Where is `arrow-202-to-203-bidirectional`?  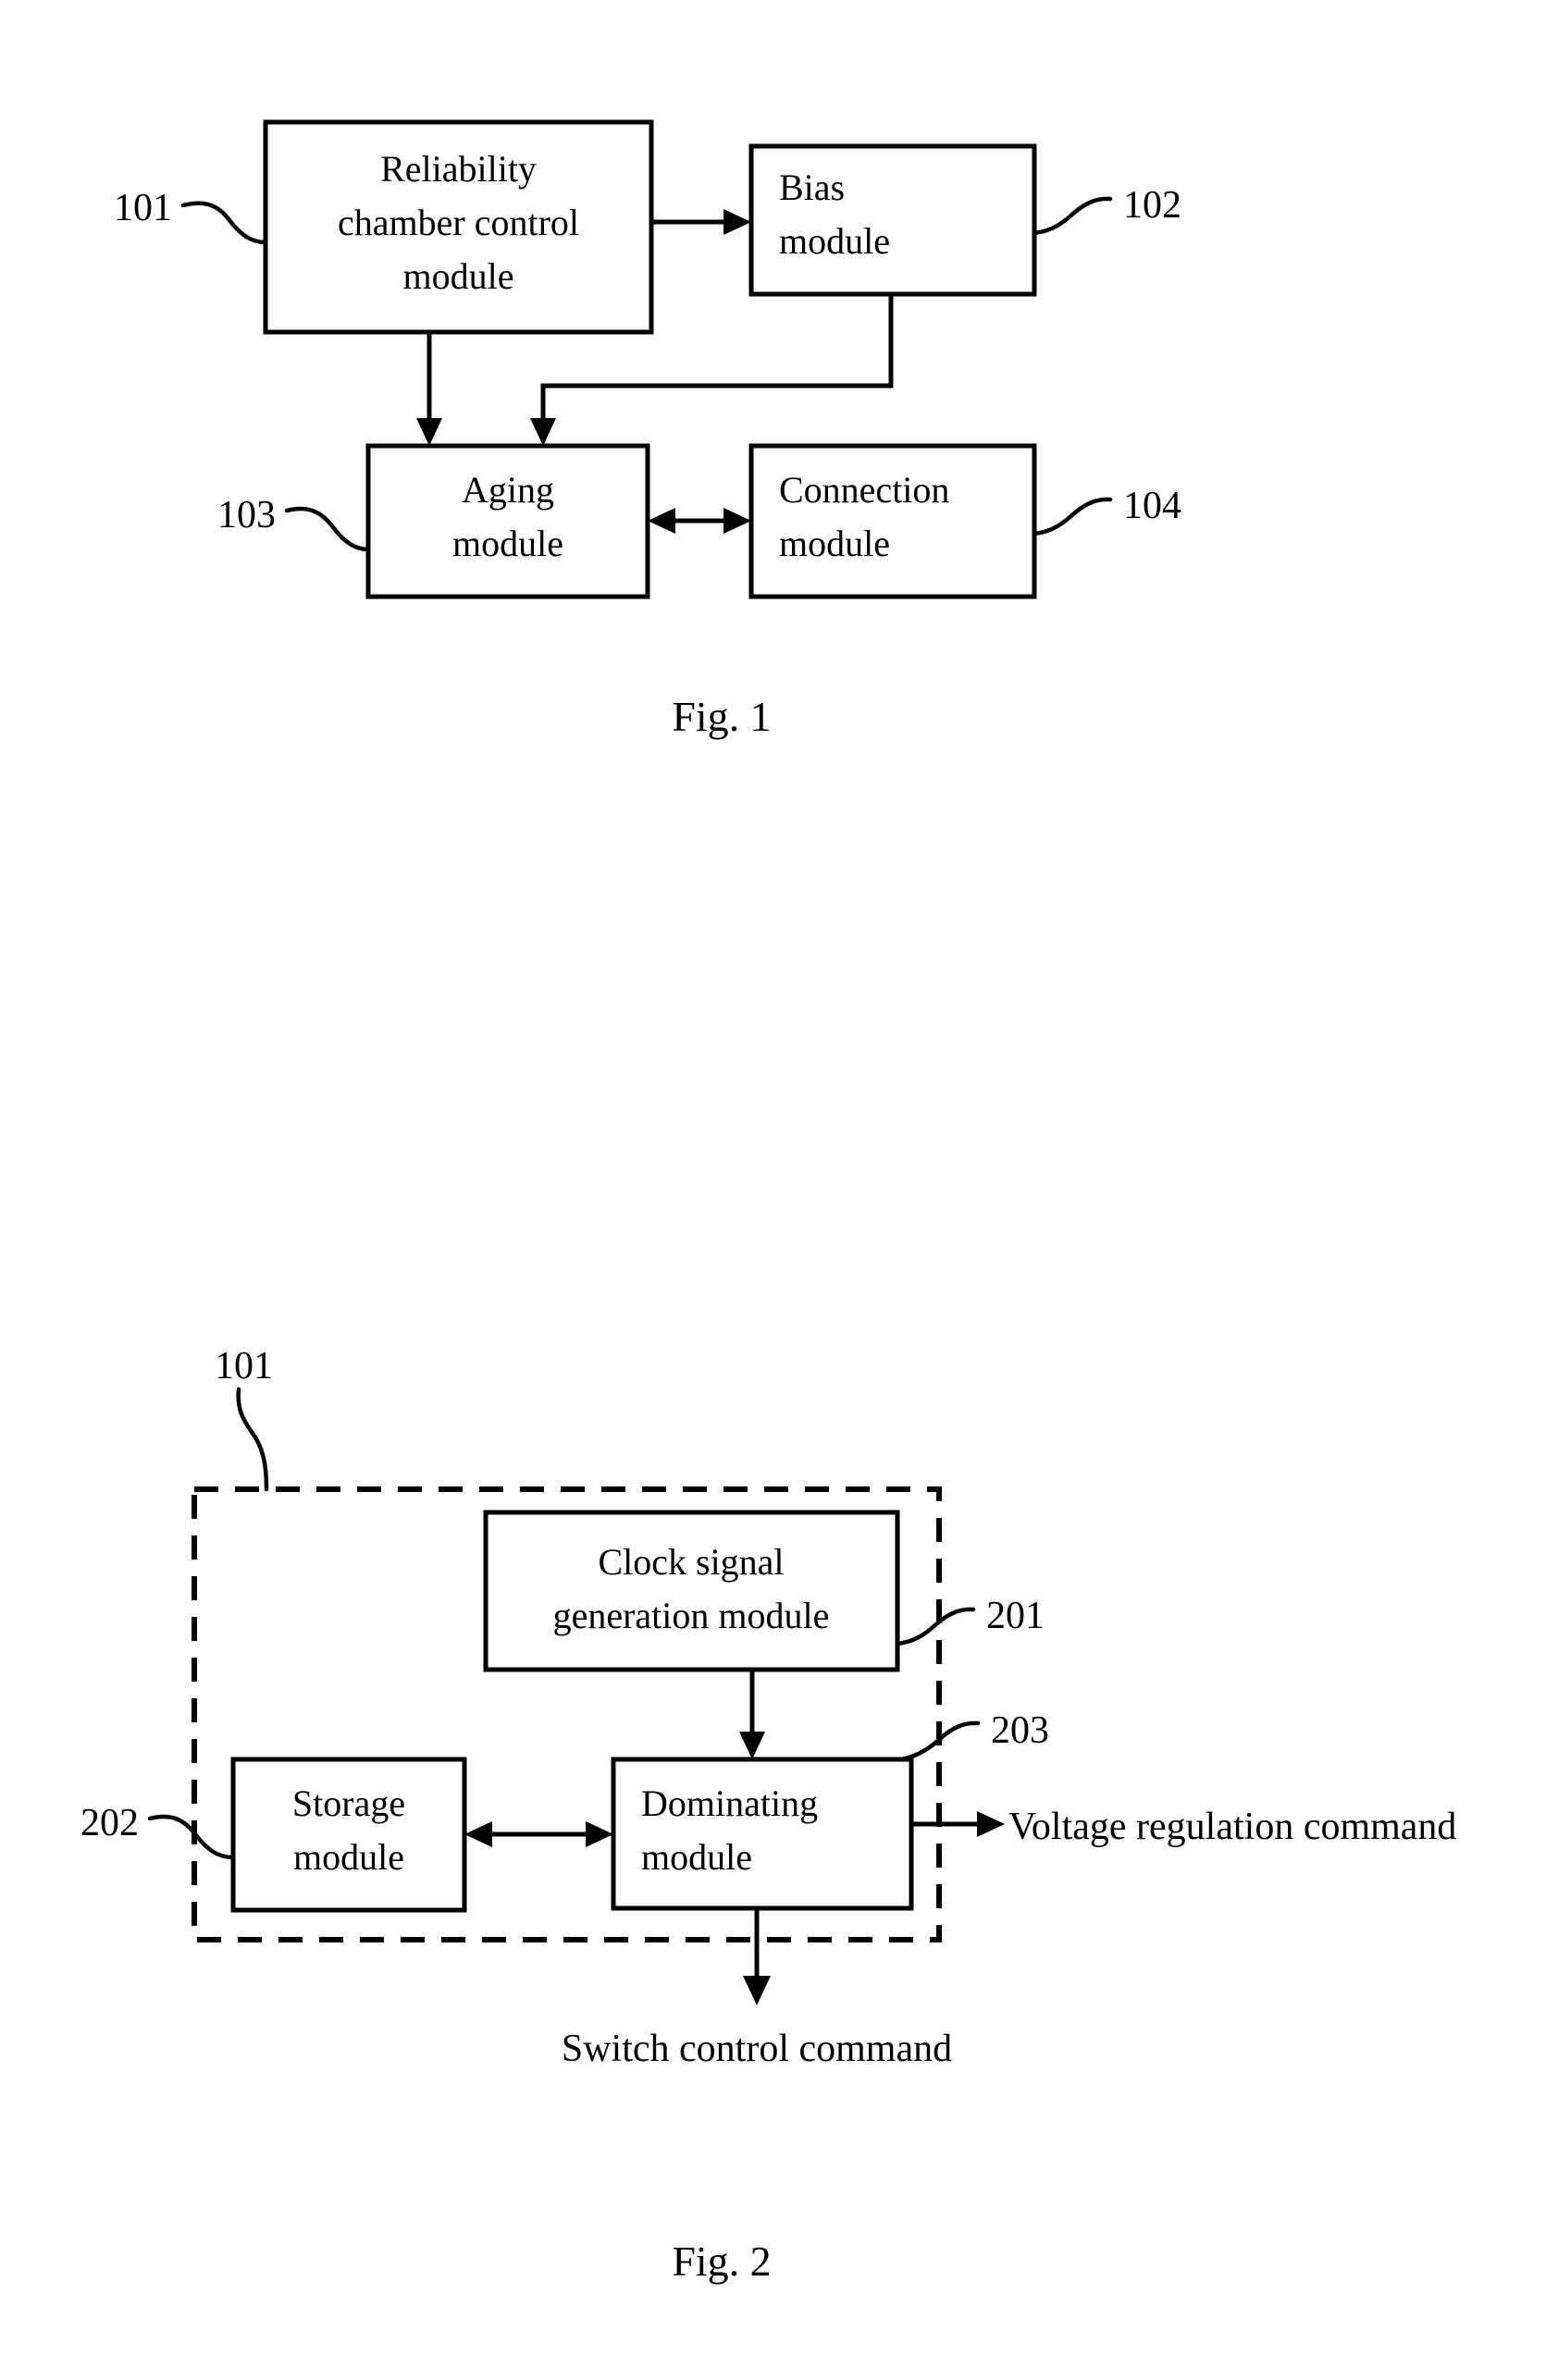
arrow-202-to-203-bidirectional is located at coordinates (538, 1834).